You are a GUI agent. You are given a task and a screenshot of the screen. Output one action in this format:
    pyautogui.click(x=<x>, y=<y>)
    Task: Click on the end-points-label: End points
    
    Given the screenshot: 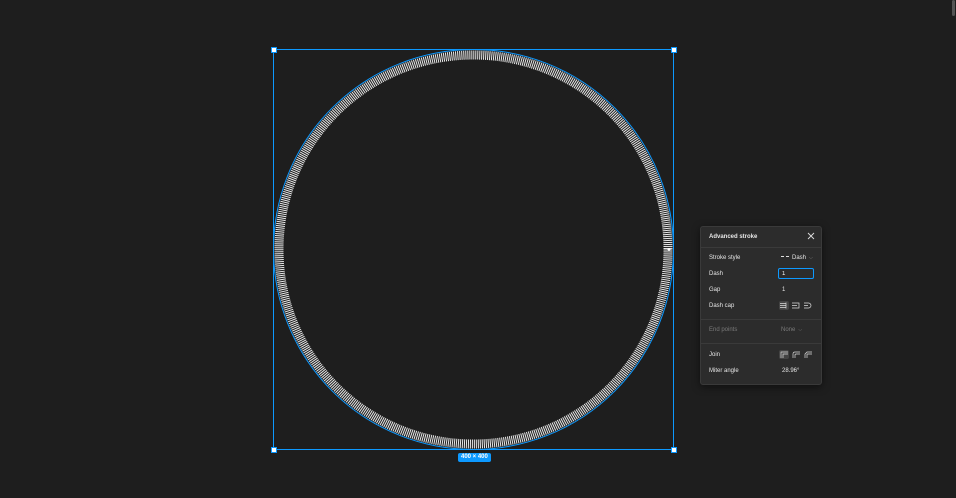 What is the action you would take?
    pyautogui.click(x=723, y=330)
    